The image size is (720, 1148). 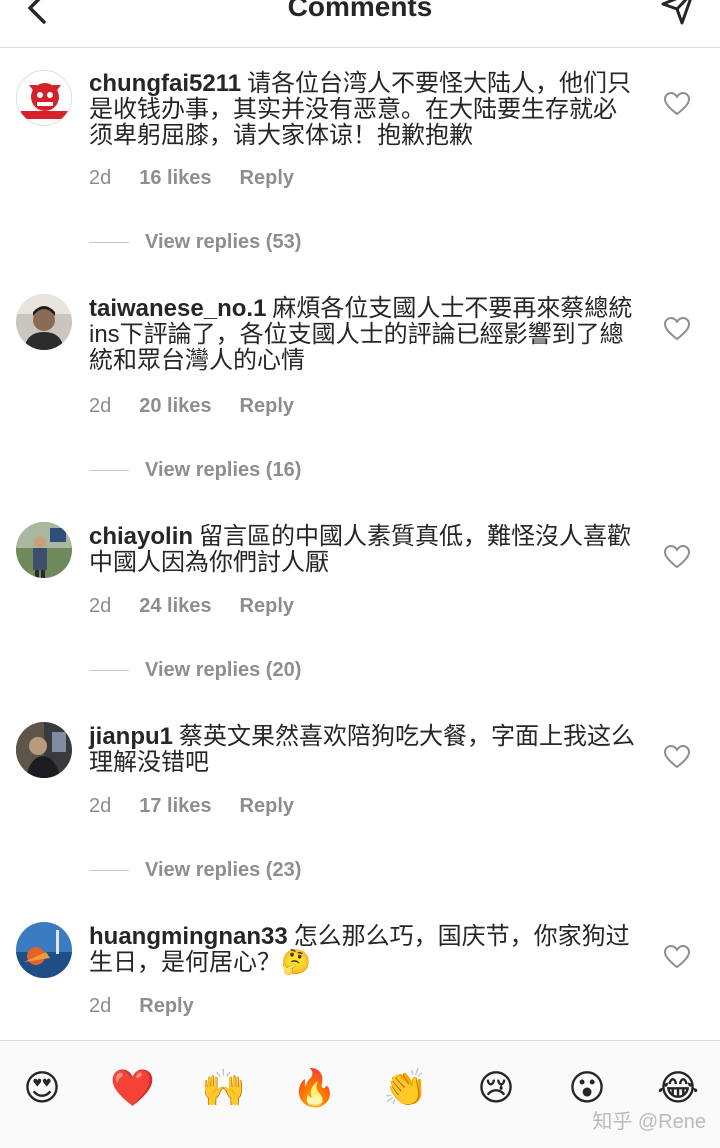 I want to click on emoji-bar: 😍 ❤️ 🙌 🔥 👏 😢 😮 😂 知乎 @Rene, so click(x=360, y=1094).